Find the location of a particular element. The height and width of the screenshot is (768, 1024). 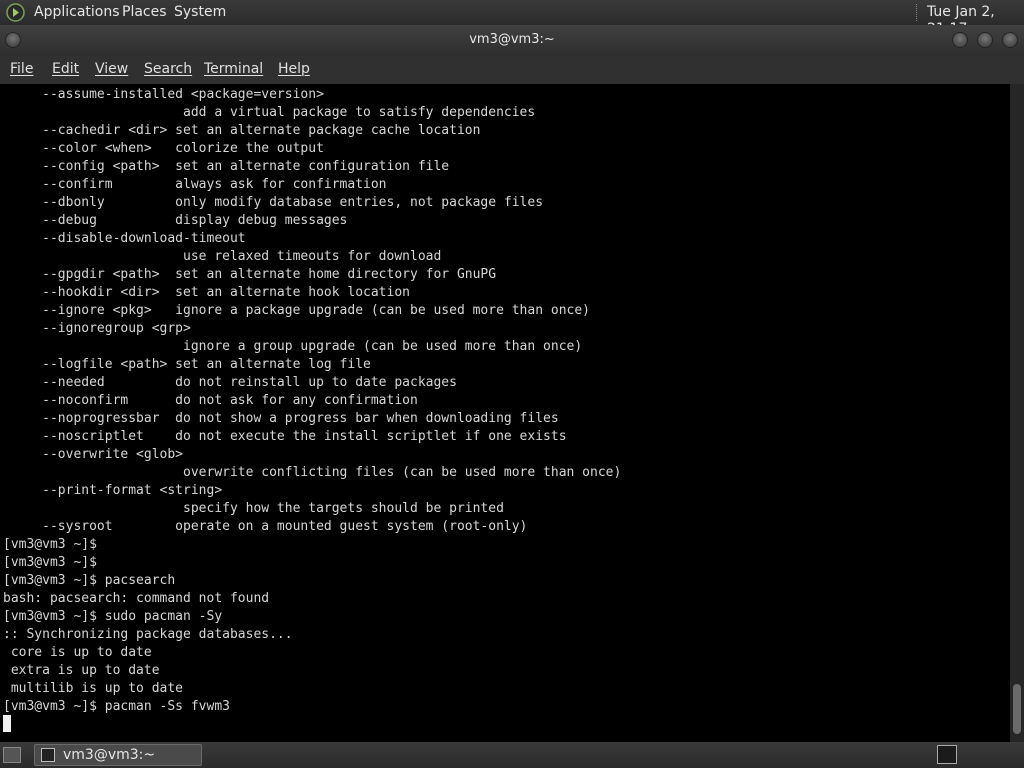

taskbar-window-button: vm3@vm3:~ is located at coordinates (118, 755).